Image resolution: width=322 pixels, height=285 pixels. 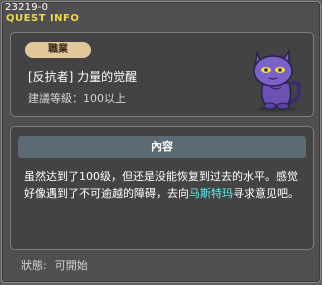 I want to click on status-value: 可開始, so click(x=71, y=265).